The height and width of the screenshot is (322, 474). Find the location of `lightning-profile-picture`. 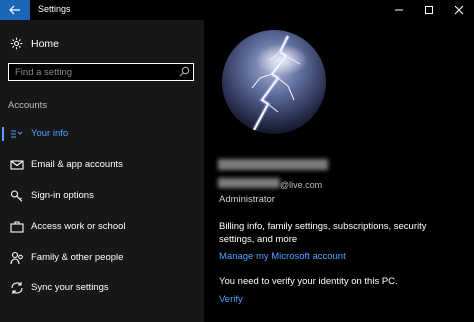

lightning-profile-picture is located at coordinates (274, 82).